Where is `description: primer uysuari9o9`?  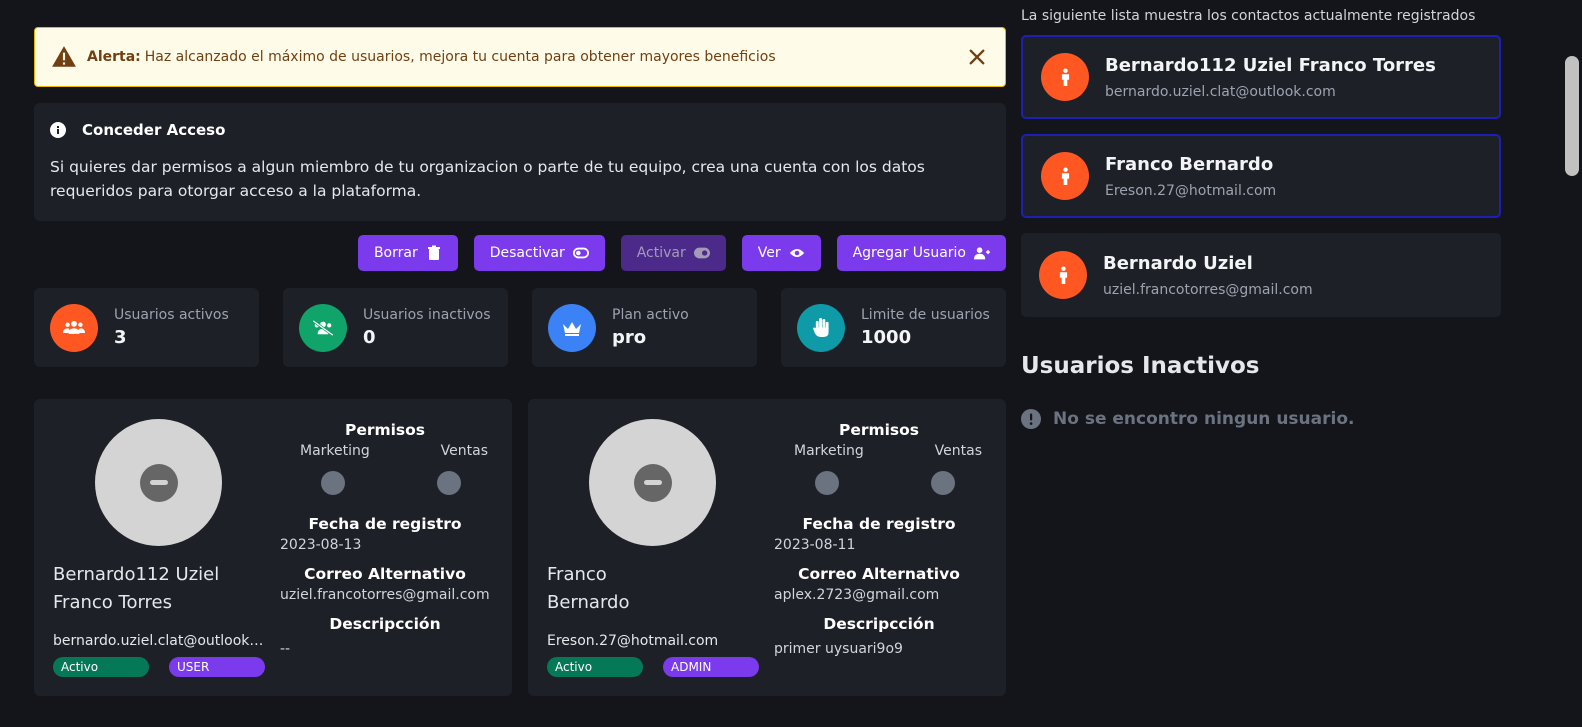 description: primer uysuari9o9 is located at coordinates (838, 649).